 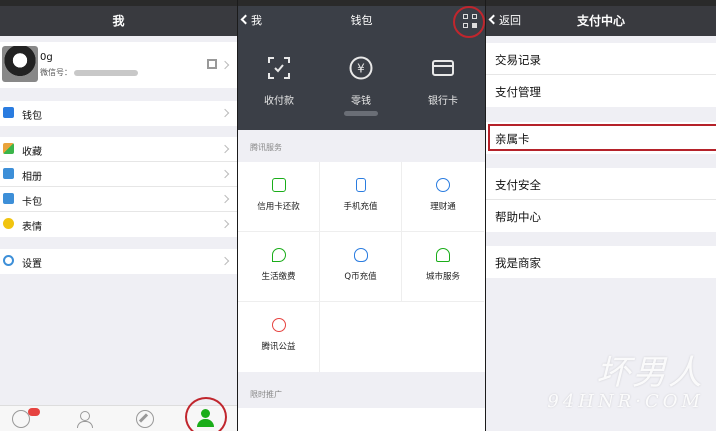 What do you see at coordinates (266, 394) in the screenshot?
I see `section-title-promotions: 限时推广` at bounding box center [266, 394].